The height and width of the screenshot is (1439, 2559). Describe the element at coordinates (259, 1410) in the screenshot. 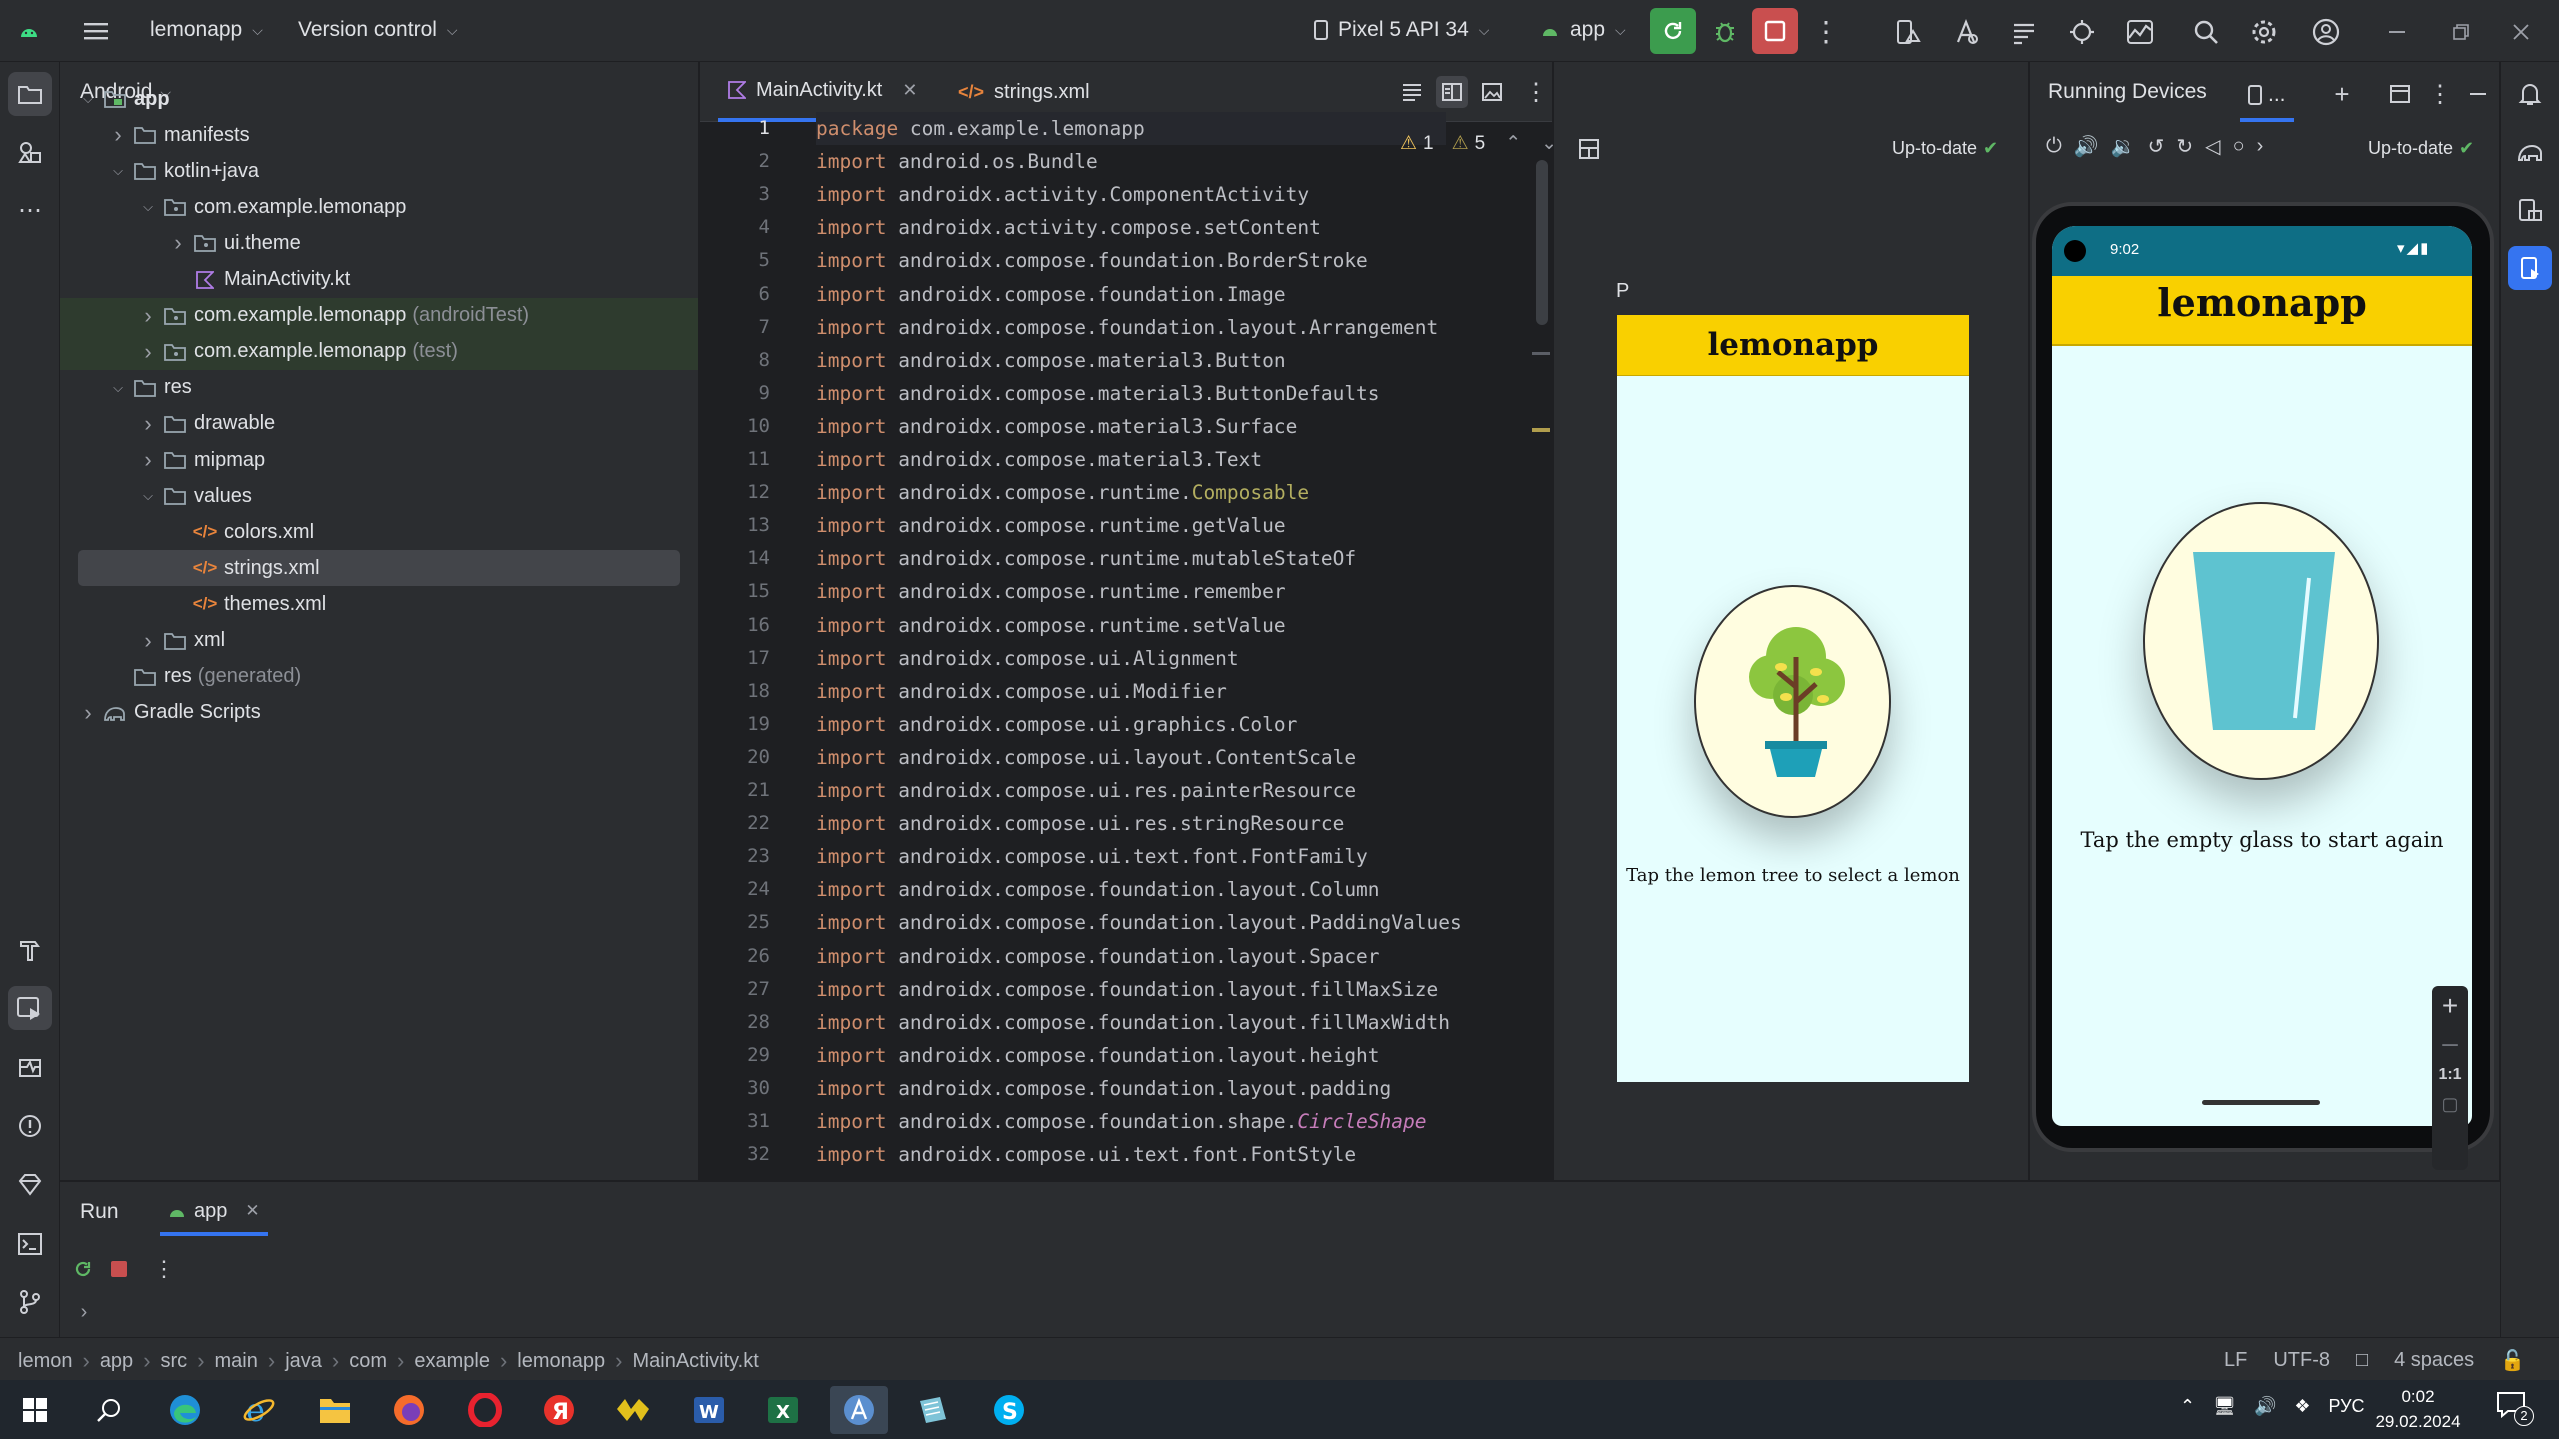

I see `internet-explorer-app: e` at that location.